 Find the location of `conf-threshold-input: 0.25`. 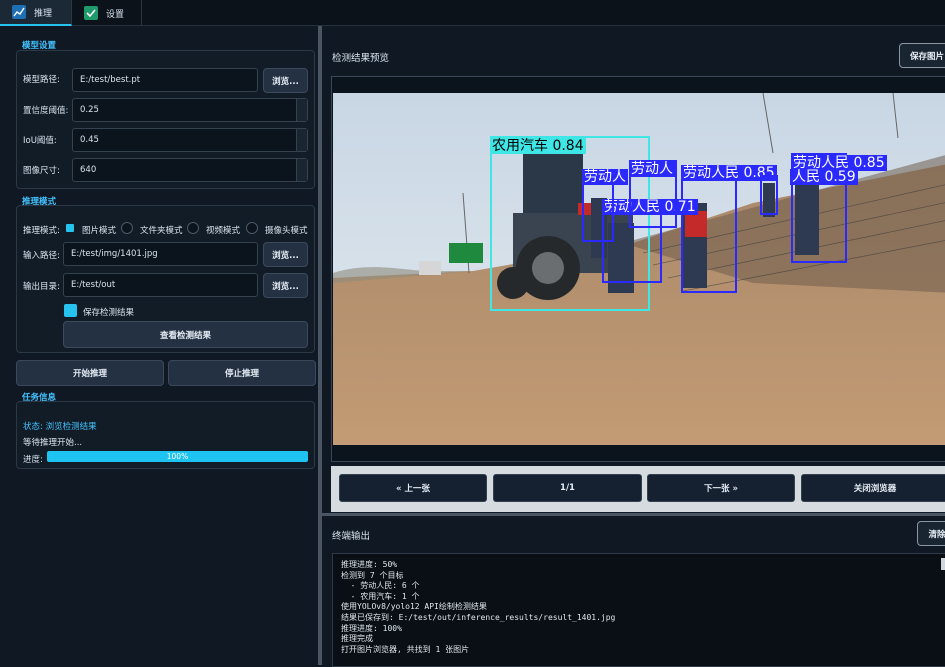

conf-threshold-input: 0.25 is located at coordinates (190, 110).